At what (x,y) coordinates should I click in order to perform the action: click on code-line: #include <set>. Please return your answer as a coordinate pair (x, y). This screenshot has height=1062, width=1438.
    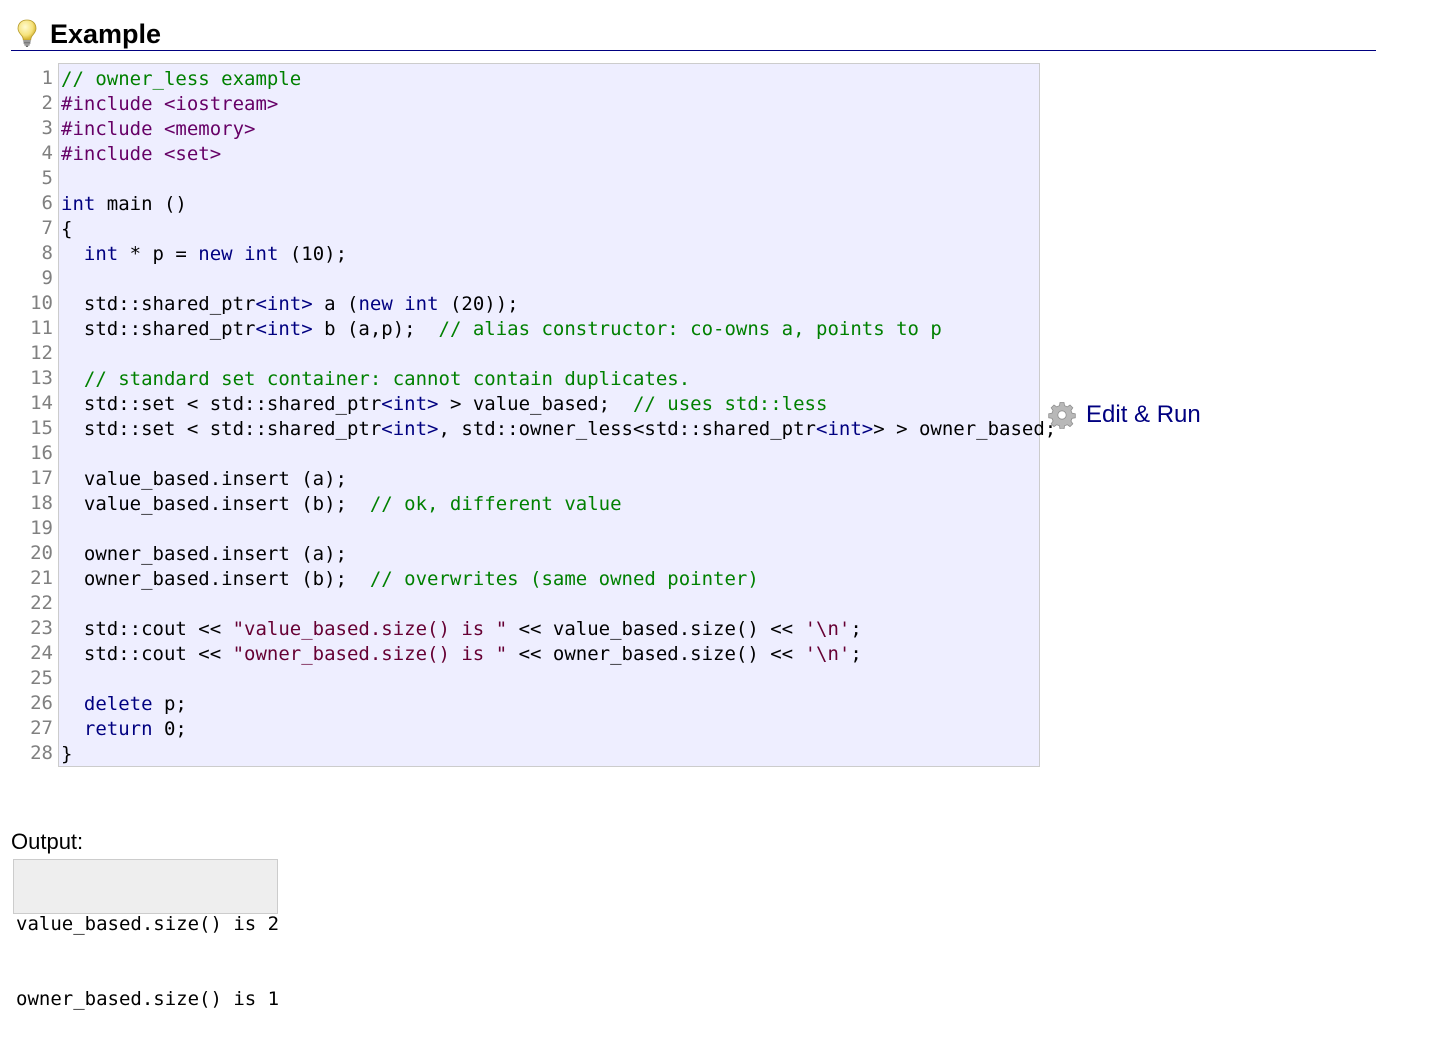
    Looking at the image, I should click on (558, 154).